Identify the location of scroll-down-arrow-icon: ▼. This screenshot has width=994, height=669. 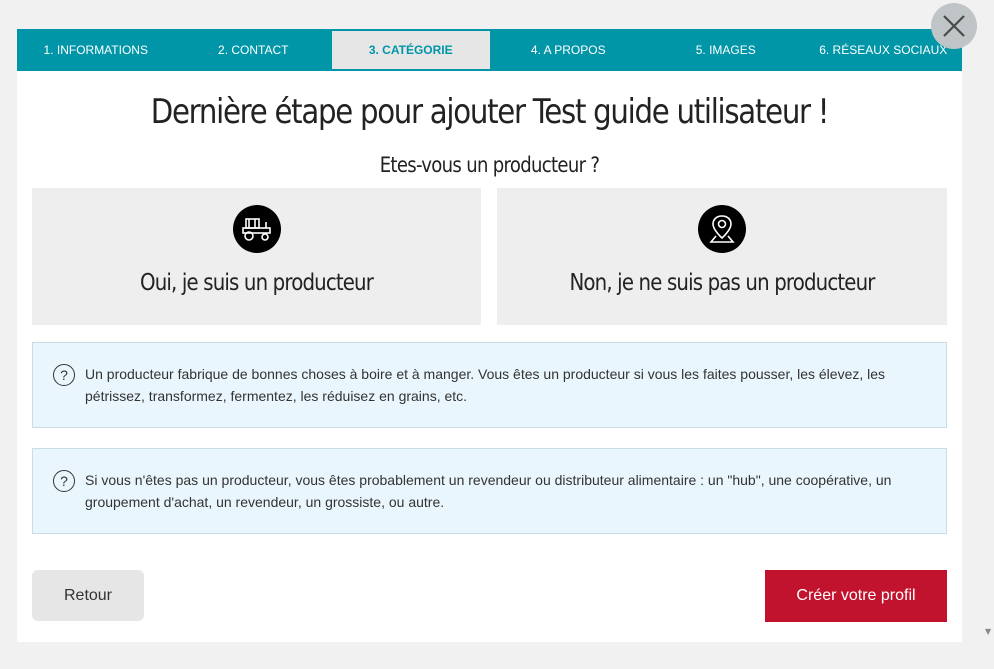
(989, 632).